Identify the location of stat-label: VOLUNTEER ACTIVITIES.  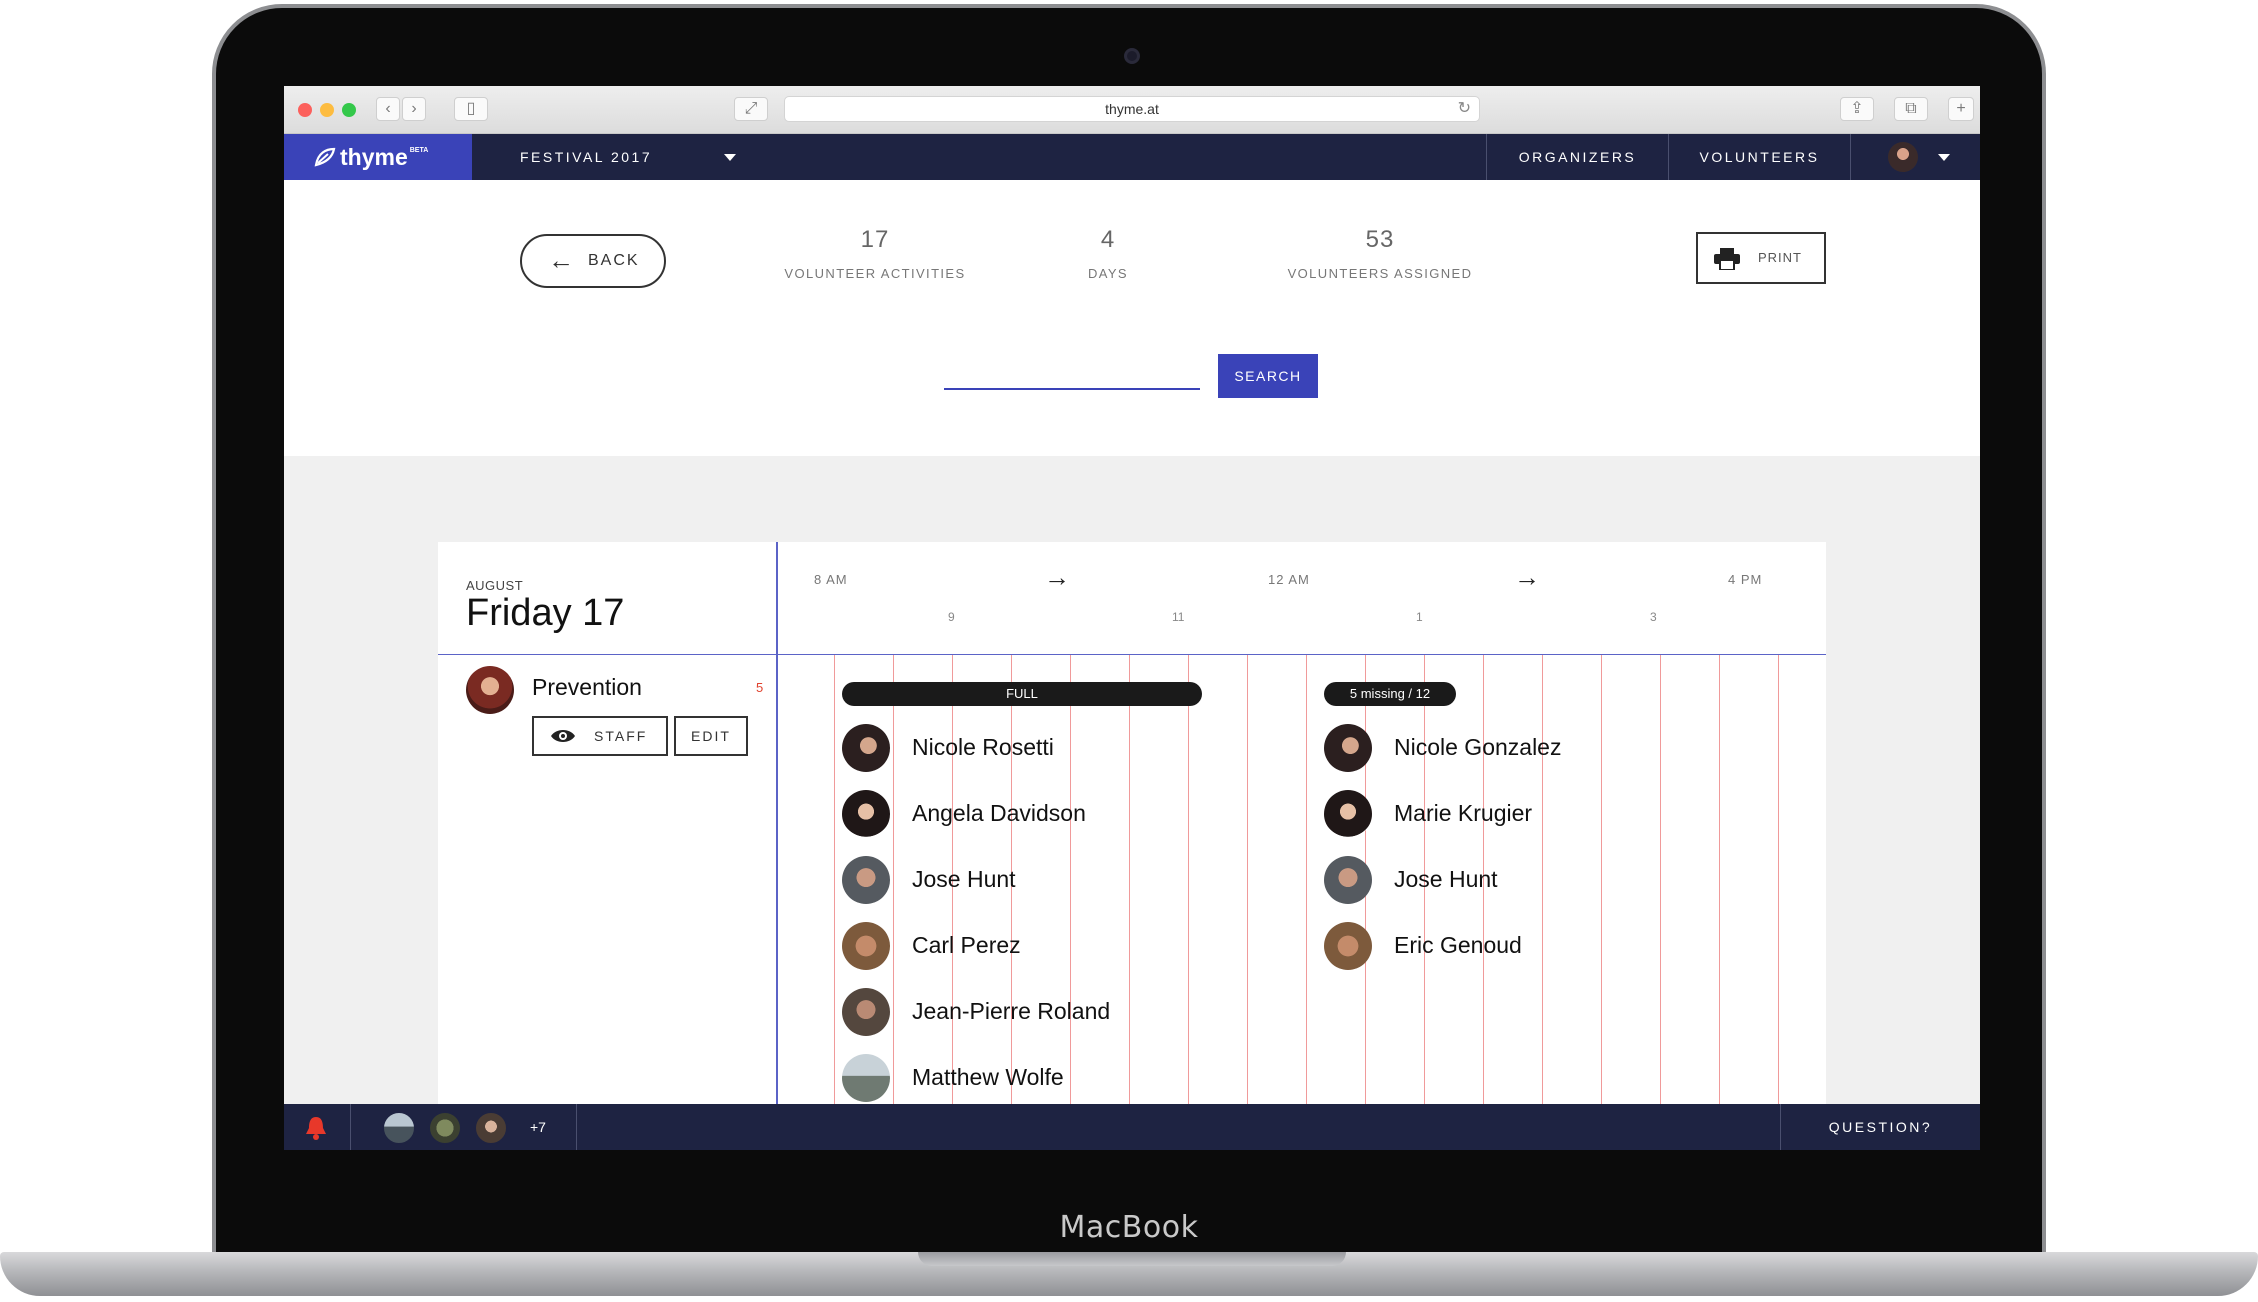
(875, 273).